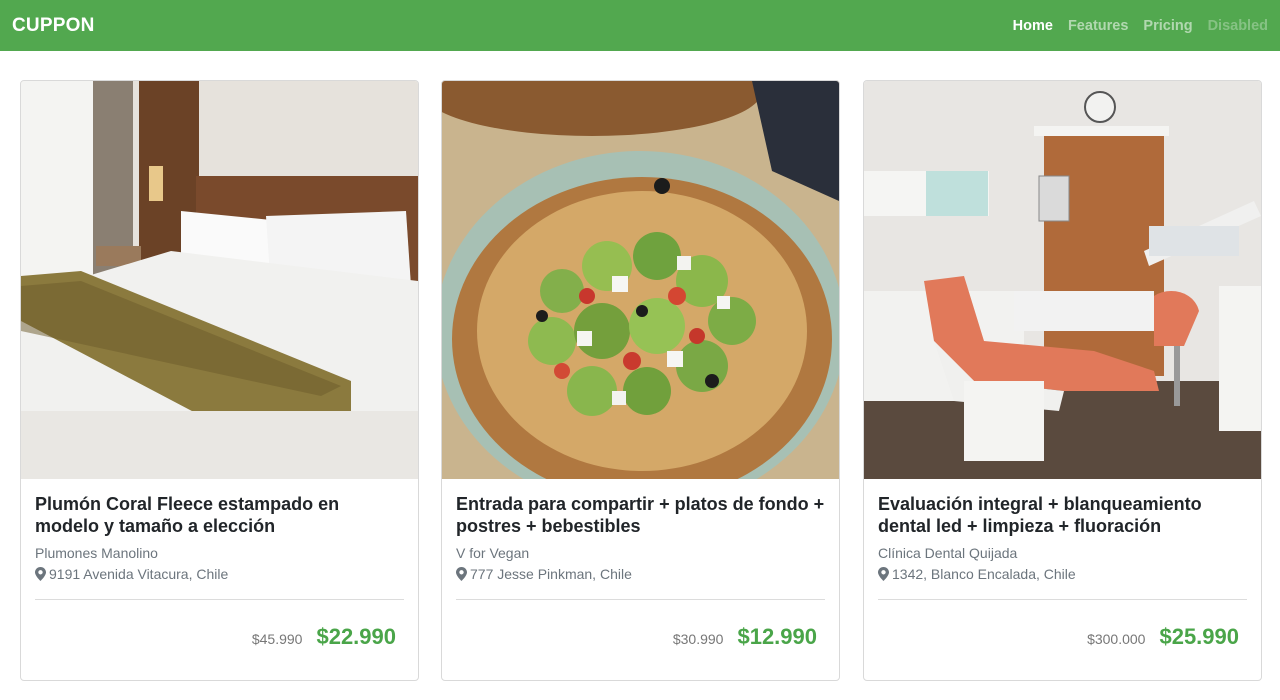 The height and width of the screenshot is (700, 1280). I want to click on deal-merchant: Clínica Dental Quijada, so click(948, 553).